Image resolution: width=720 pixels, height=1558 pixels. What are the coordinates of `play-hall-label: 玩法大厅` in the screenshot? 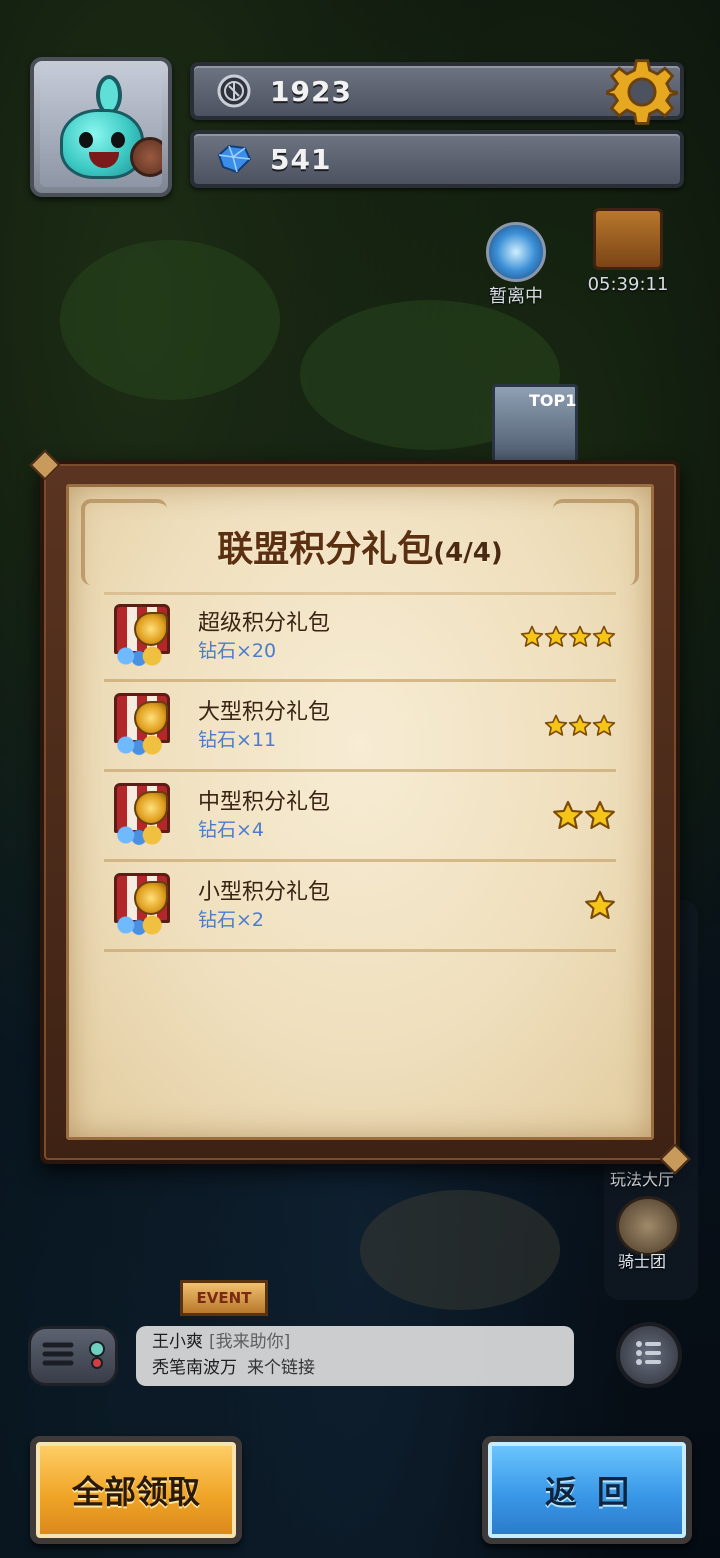 It's located at (642, 1178).